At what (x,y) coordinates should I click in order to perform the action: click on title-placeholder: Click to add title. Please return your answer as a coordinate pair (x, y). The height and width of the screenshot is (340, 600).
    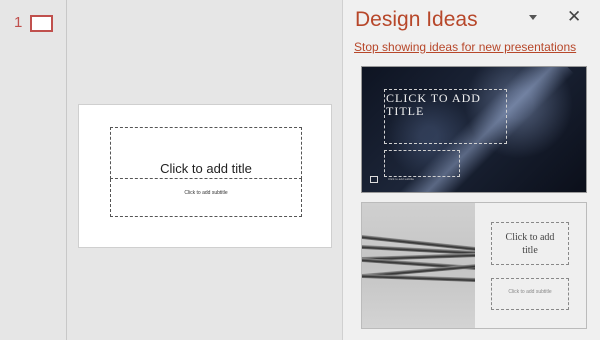
    Looking at the image, I should click on (206, 153).